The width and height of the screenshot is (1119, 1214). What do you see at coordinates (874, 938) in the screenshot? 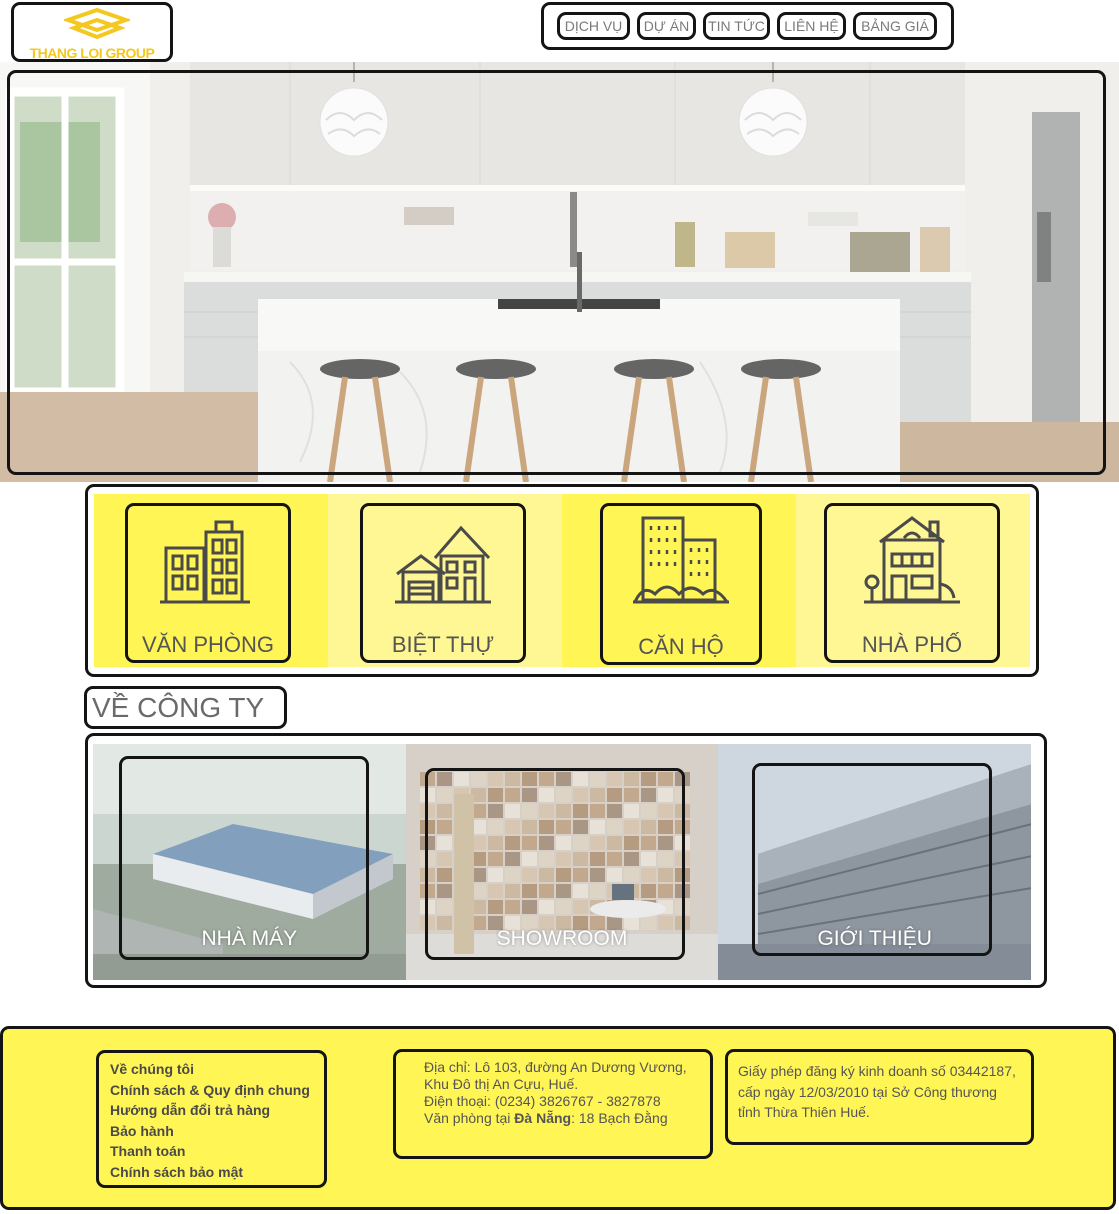
I see `gallery-intro-label: GIỚI THIỆU` at bounding box center [874, 938].